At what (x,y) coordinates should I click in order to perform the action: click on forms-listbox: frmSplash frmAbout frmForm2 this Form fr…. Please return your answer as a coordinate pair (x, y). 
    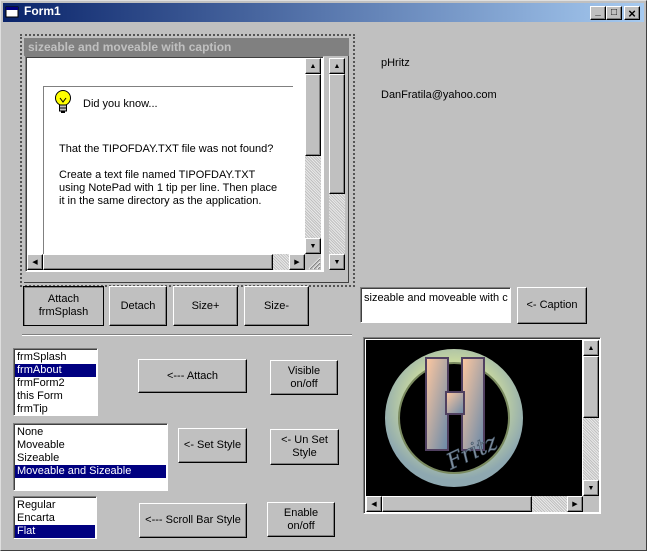
    Looking at the image, I should click on (55, 382).